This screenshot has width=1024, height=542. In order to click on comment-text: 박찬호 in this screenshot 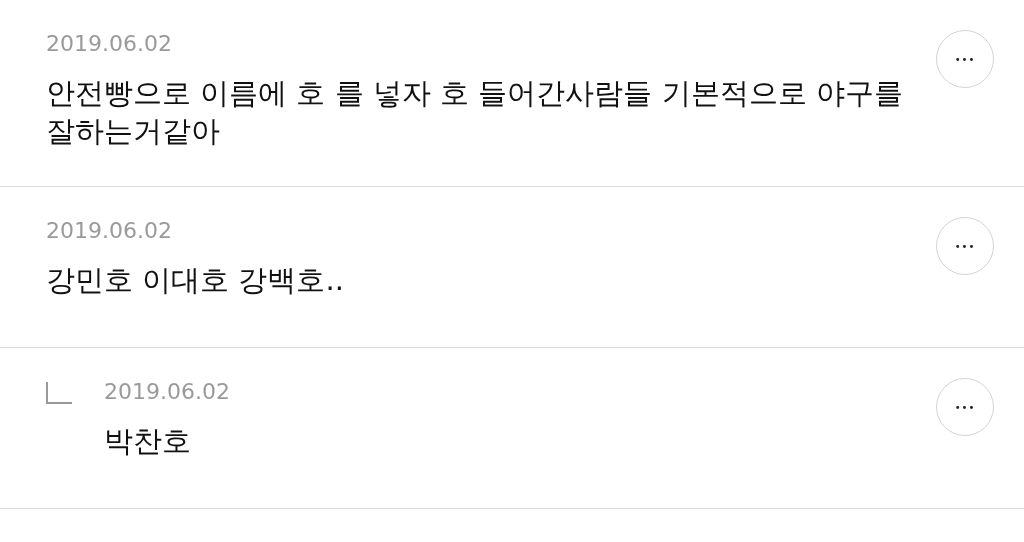, I will do `click(148, 441)`.